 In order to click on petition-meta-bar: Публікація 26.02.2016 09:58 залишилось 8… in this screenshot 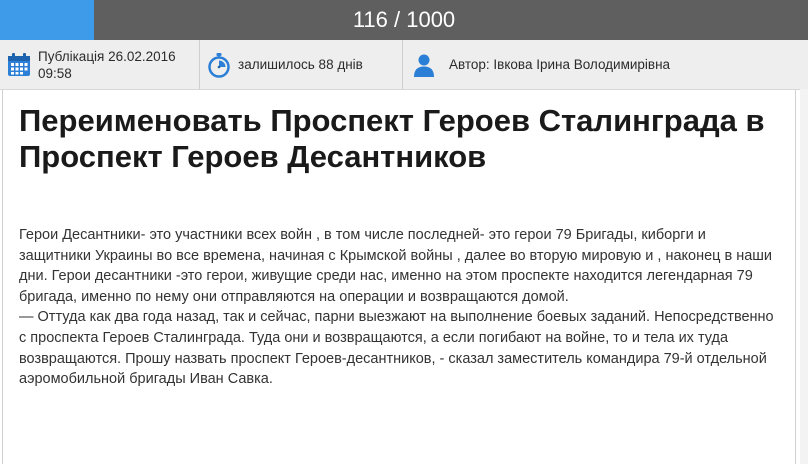, I will do `click(404, 65)`.